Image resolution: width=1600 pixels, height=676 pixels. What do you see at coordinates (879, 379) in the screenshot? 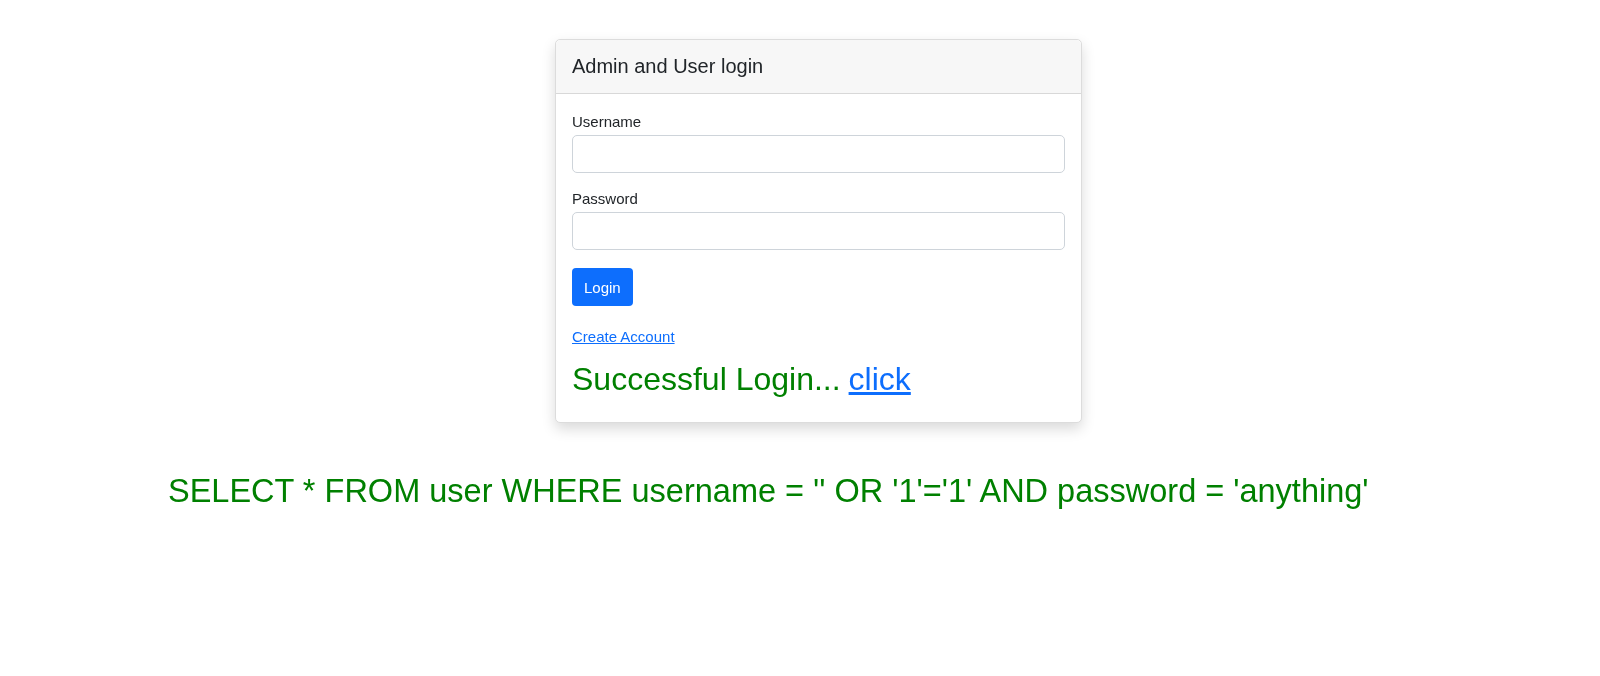
I see `click-link: click` at bounding box center [879, 379].